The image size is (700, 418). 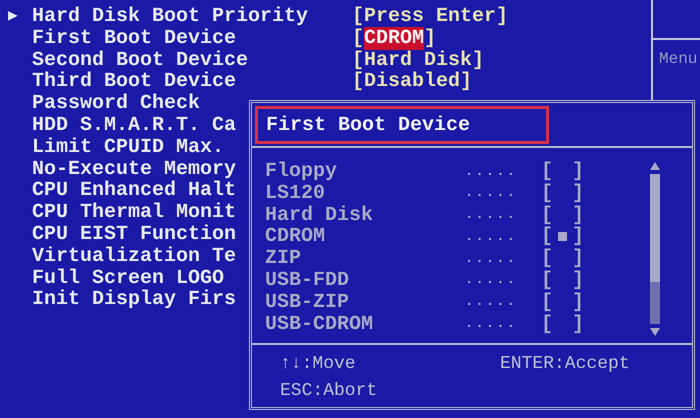 What do you see at coordinates (318, 364) in the screenshot?
I see `key-hint: ↑↓:Move` at bounding box center [318, 364].